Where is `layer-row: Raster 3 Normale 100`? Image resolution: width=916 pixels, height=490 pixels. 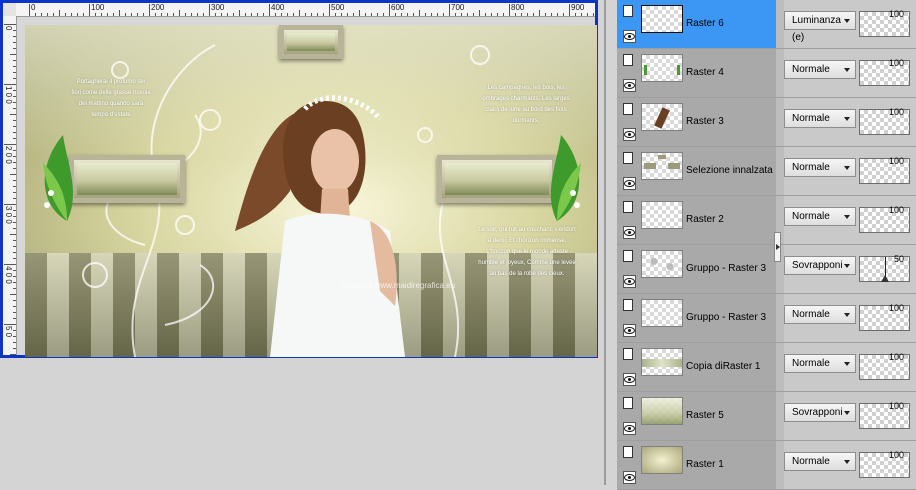
layer-row: Raster 3 Normale 100 is located at coordinates (766, 122).